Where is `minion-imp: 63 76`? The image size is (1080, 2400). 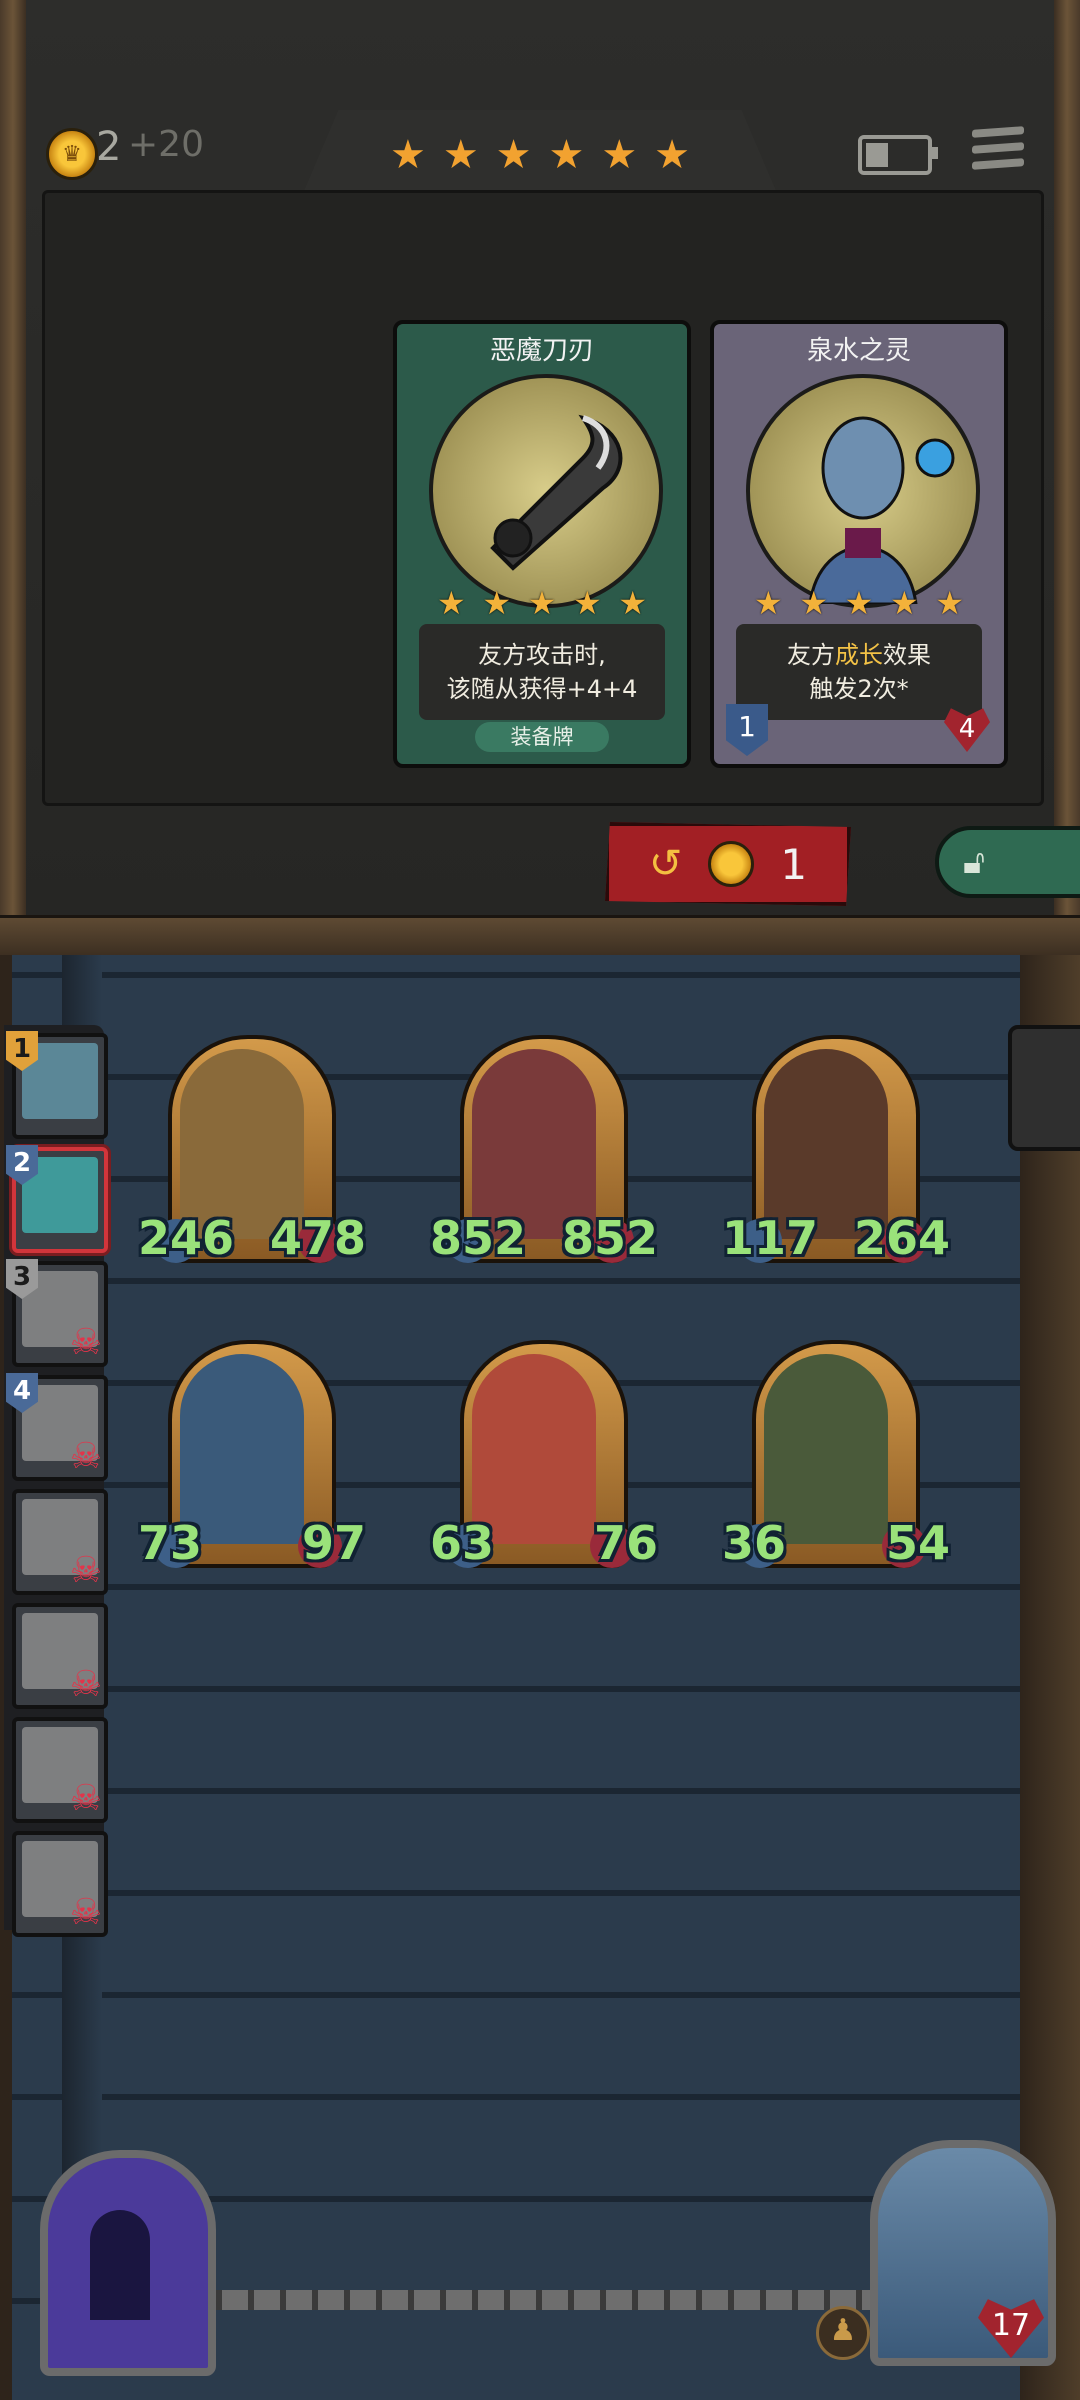 minion-imp: 63 76 is located at coordinates (544, 1455).